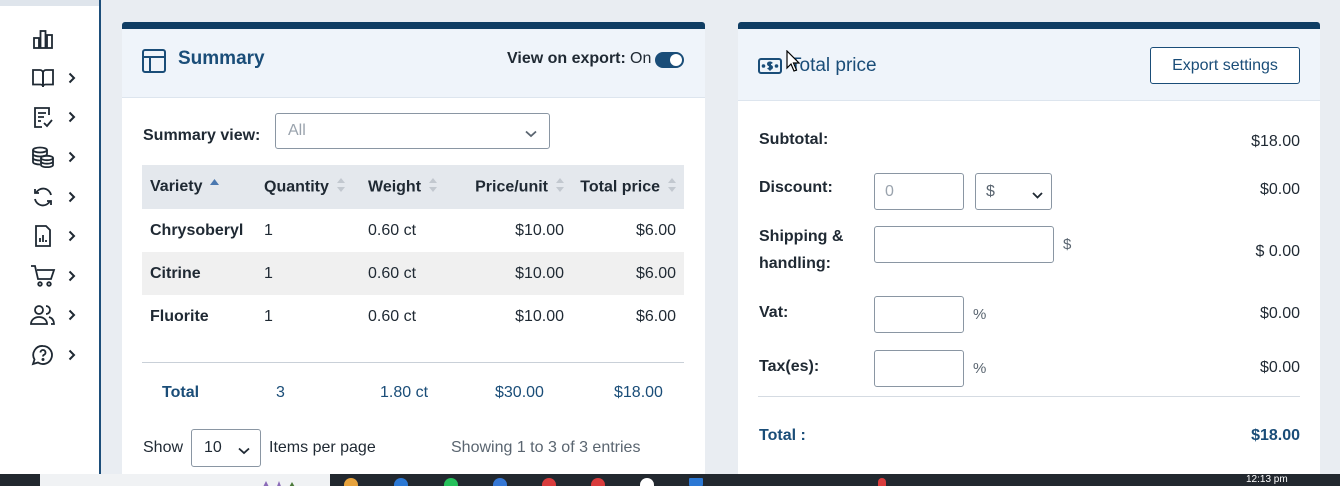  What do you see at coordinates (43, 236) in the screenshot?
I see `report-icon` at bounding box center [43, 236].